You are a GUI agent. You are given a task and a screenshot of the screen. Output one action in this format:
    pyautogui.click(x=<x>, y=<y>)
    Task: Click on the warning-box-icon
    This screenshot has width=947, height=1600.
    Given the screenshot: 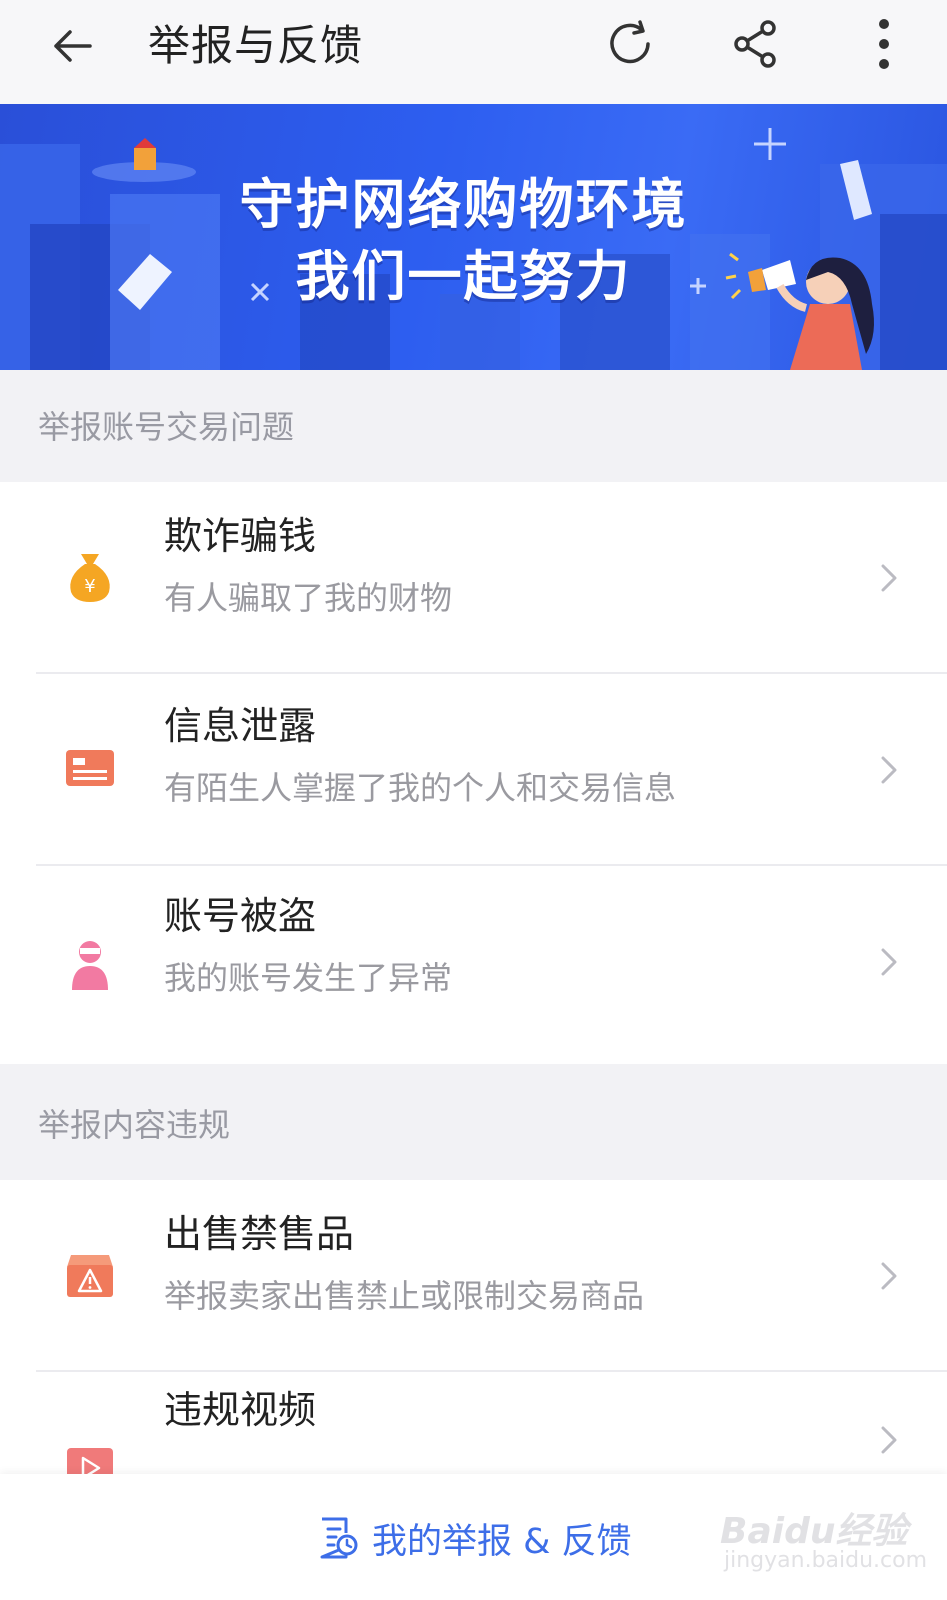 What is the action you would take?
    pyautogui.click(x=90, y=1276)
    